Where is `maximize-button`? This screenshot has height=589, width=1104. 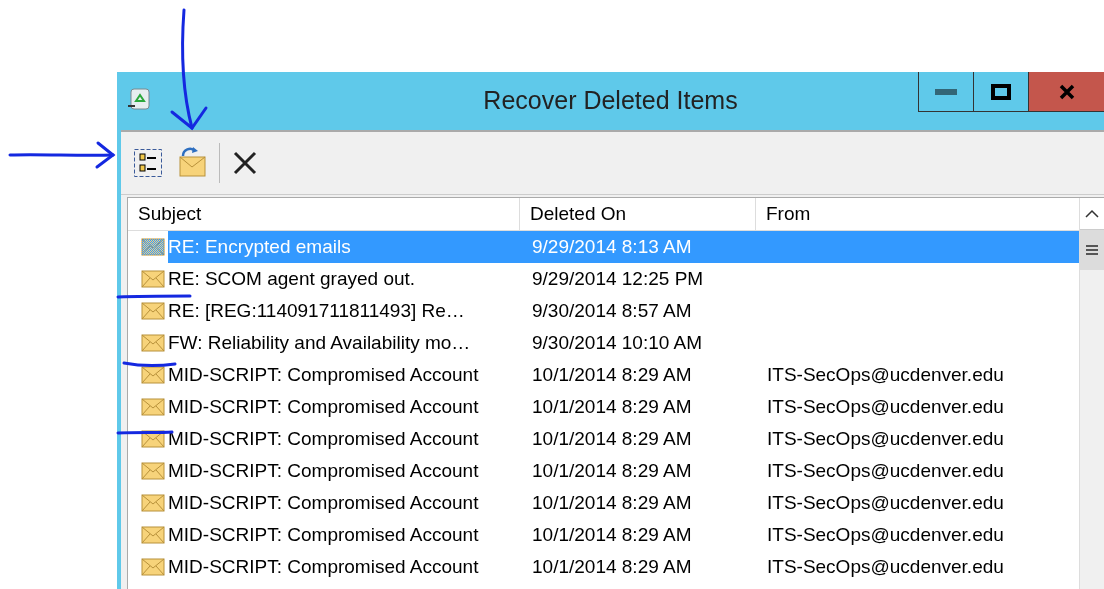
maximize-button is located at coordinates (1000, 92).